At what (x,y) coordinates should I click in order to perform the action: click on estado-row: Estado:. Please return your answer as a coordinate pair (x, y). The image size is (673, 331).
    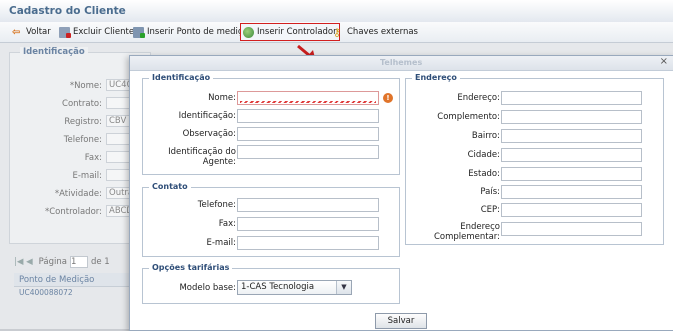
    Looking at the image, I should click on (534, 174).